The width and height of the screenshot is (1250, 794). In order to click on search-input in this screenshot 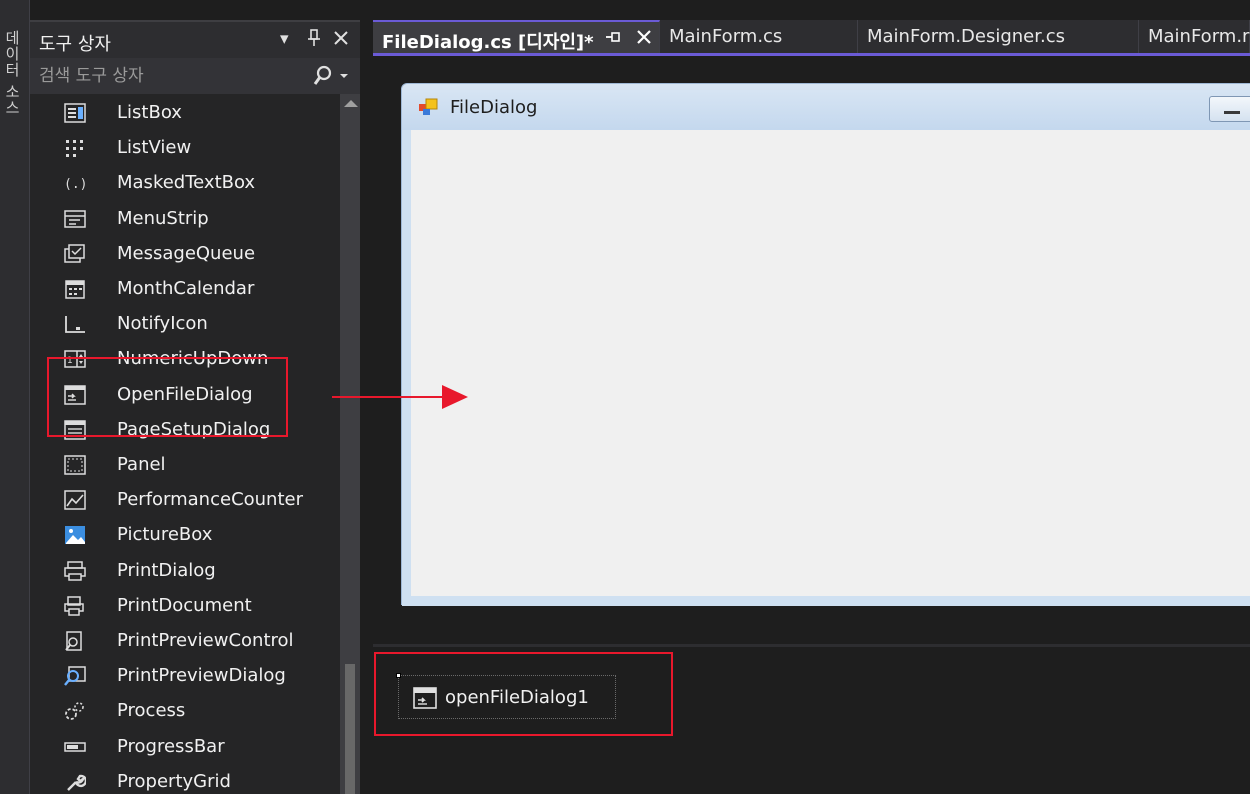, I will do `click(169, 76)`.